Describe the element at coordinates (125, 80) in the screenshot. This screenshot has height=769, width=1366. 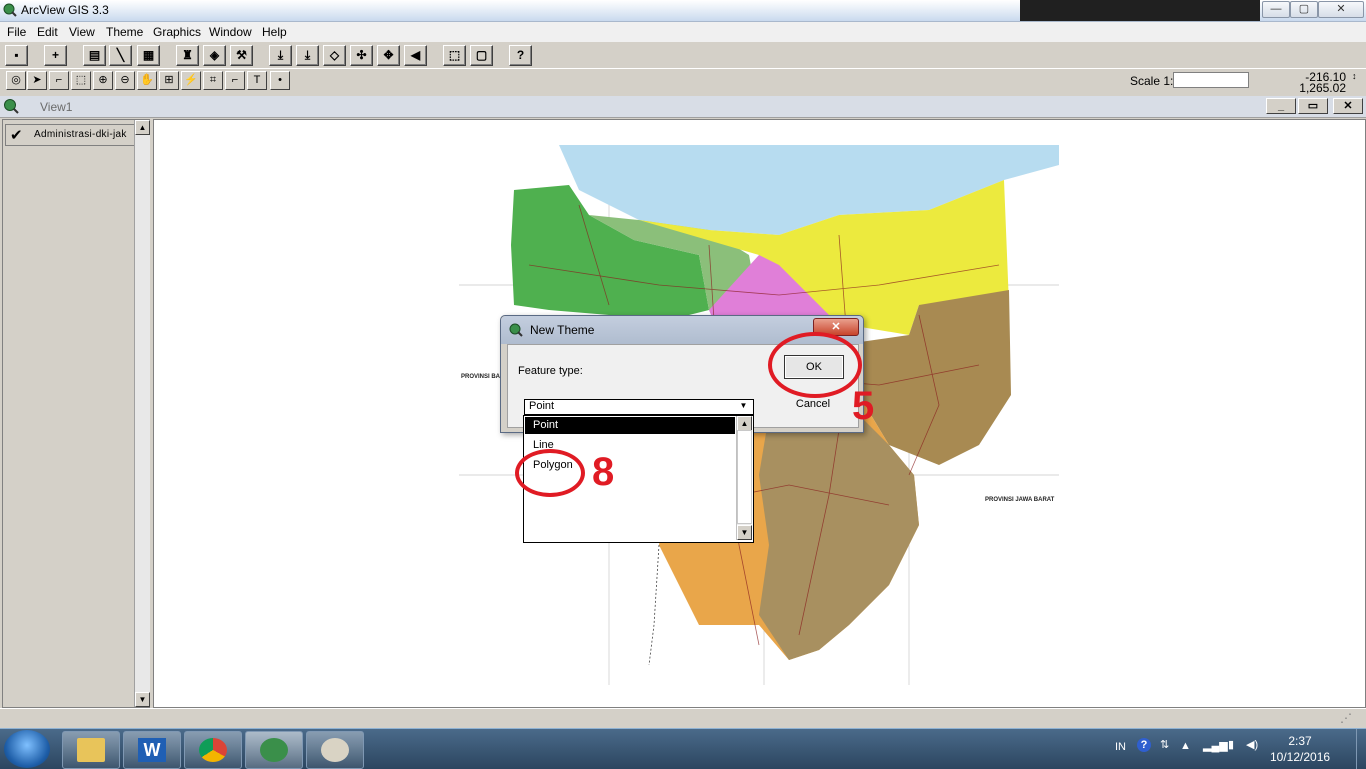
I see `zoom-out-icon: ⊖` at that location.